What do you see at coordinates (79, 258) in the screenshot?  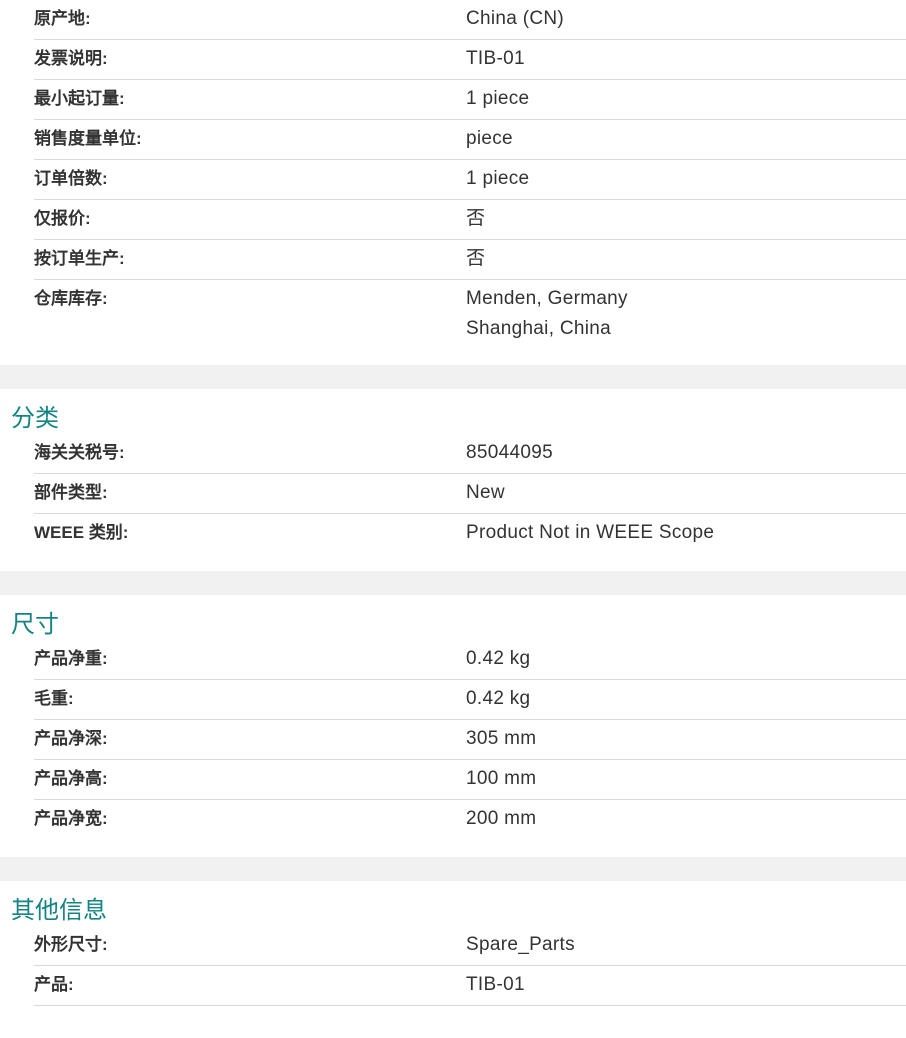 I see `attribute-label: 按订单生产:` at bounding box center [79, 258].